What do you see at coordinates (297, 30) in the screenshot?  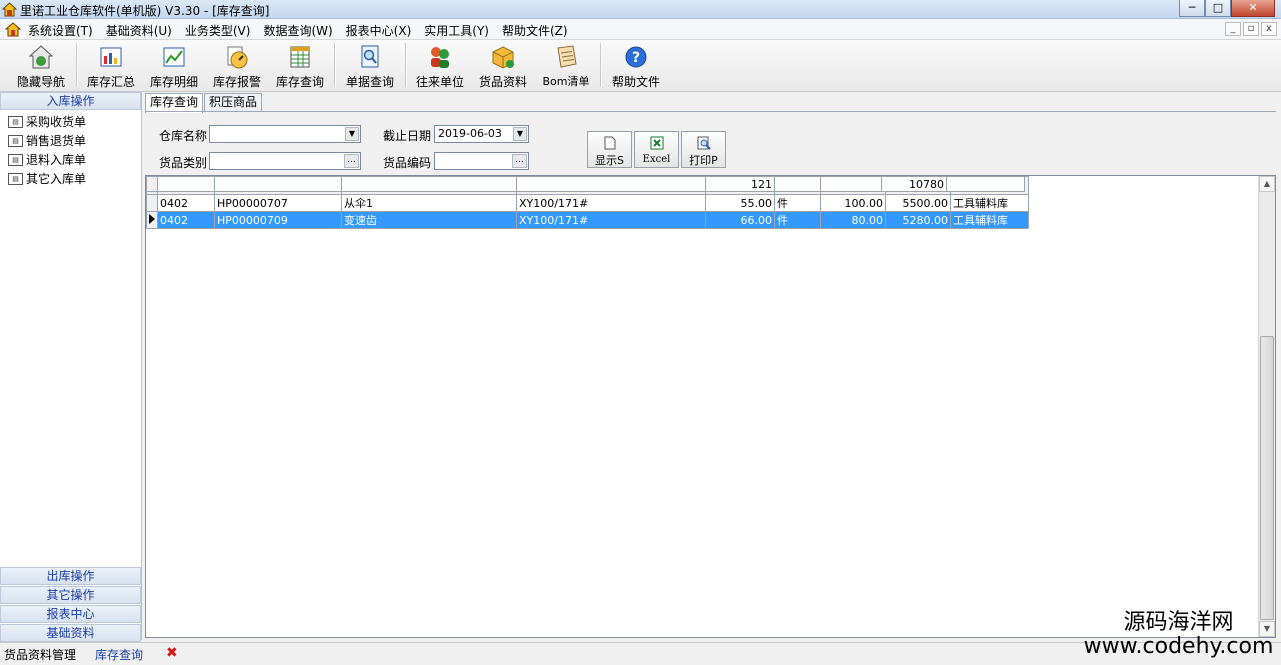 I see `menu-data-query: 数据查询(W)` at bounding box center [297, 30].